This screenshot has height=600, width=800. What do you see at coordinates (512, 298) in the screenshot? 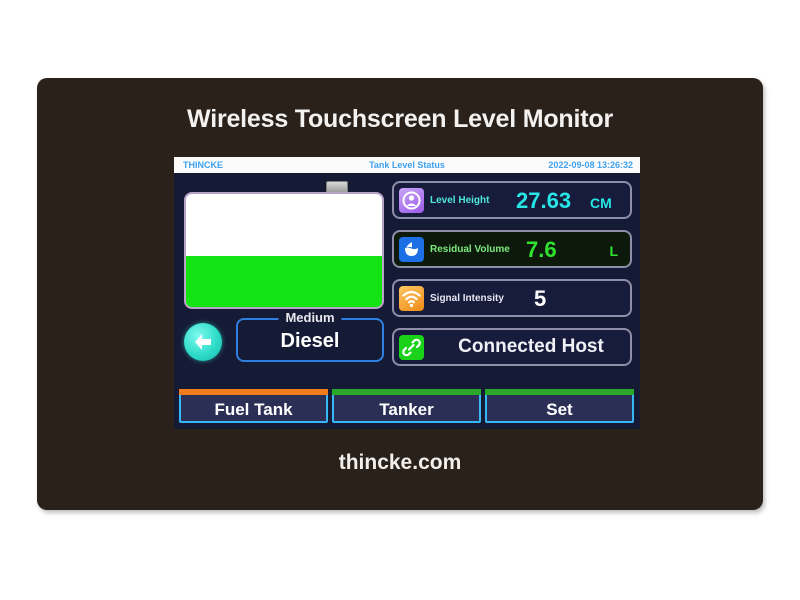
I see `readout-signal-intensity: Signal Intensity 5` at bounding box center [512, 298].